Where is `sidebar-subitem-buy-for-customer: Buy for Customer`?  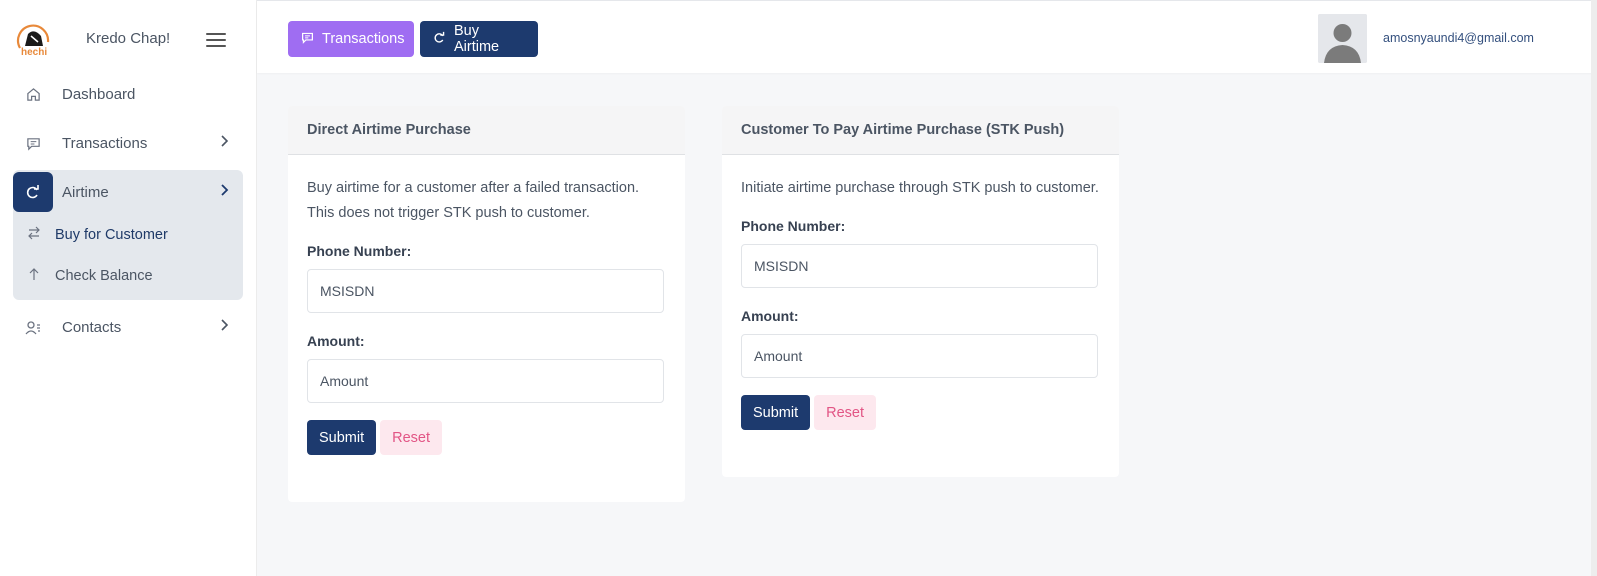
sidebar-subitem-buy-for-customer: Buy for Customer is located at coordinates (128, 234).